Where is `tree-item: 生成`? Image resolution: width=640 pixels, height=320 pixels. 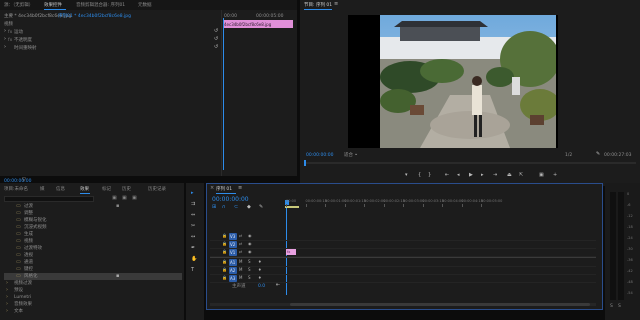
tree-item: 生成 is located at coordinates (28, 234).